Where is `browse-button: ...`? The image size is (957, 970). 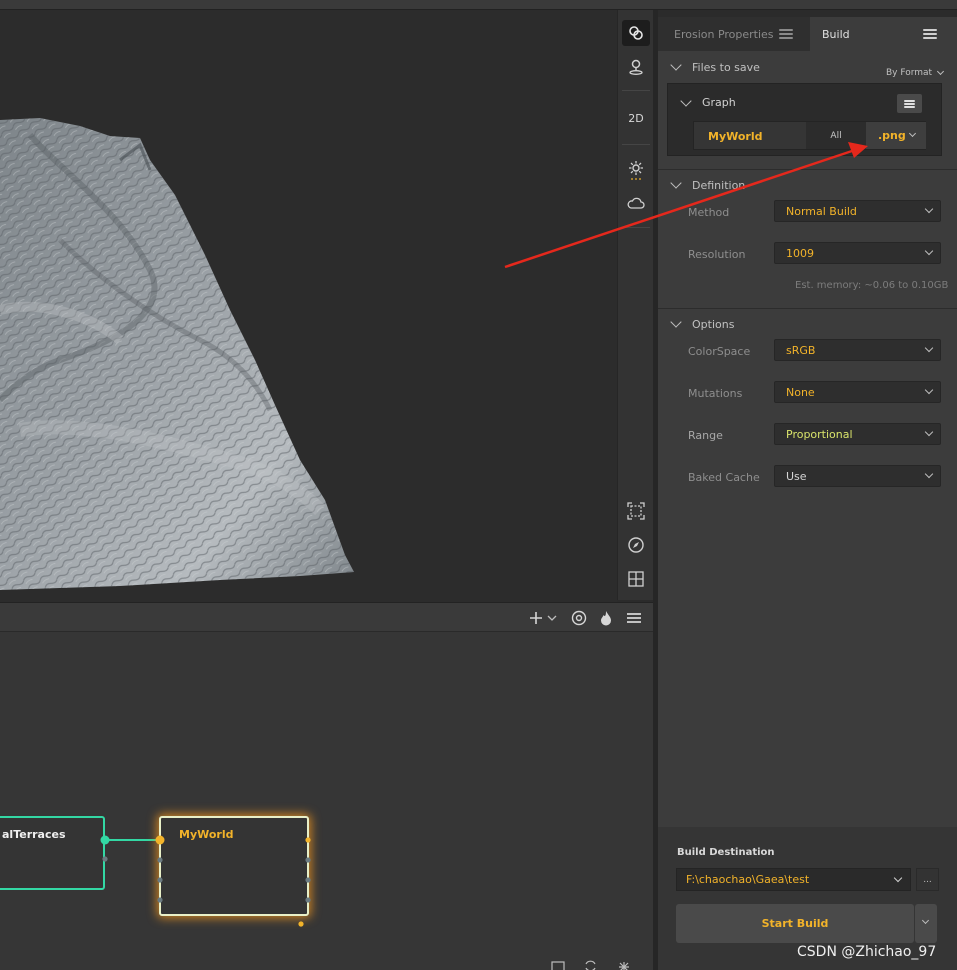
browse-button: ... is located at coordinates (927, 879).